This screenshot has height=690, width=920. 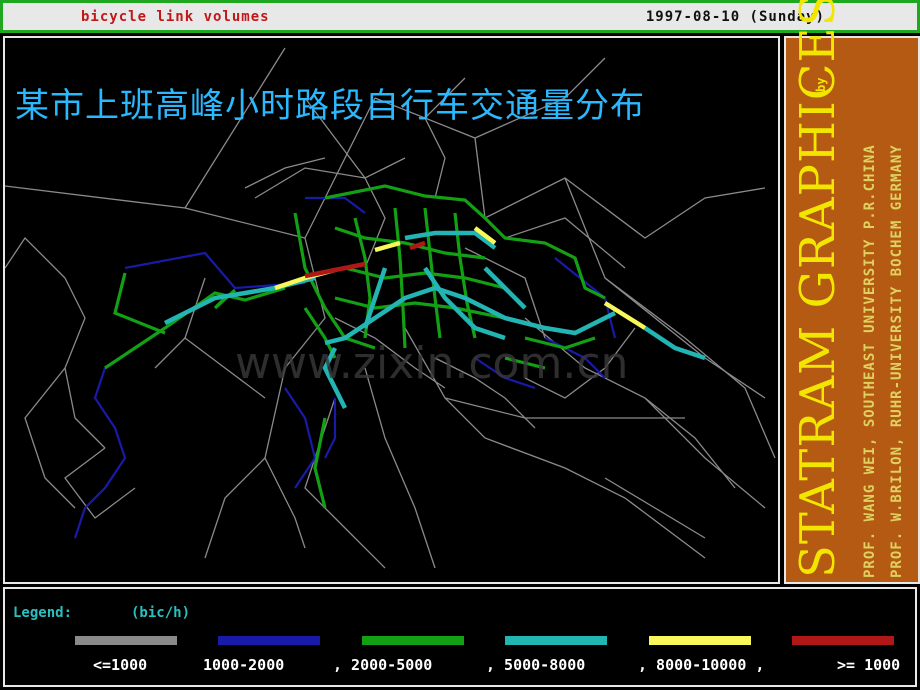 I want to click on legend-text-5: , 8000-10000 ,, so click(x=701, y=665).